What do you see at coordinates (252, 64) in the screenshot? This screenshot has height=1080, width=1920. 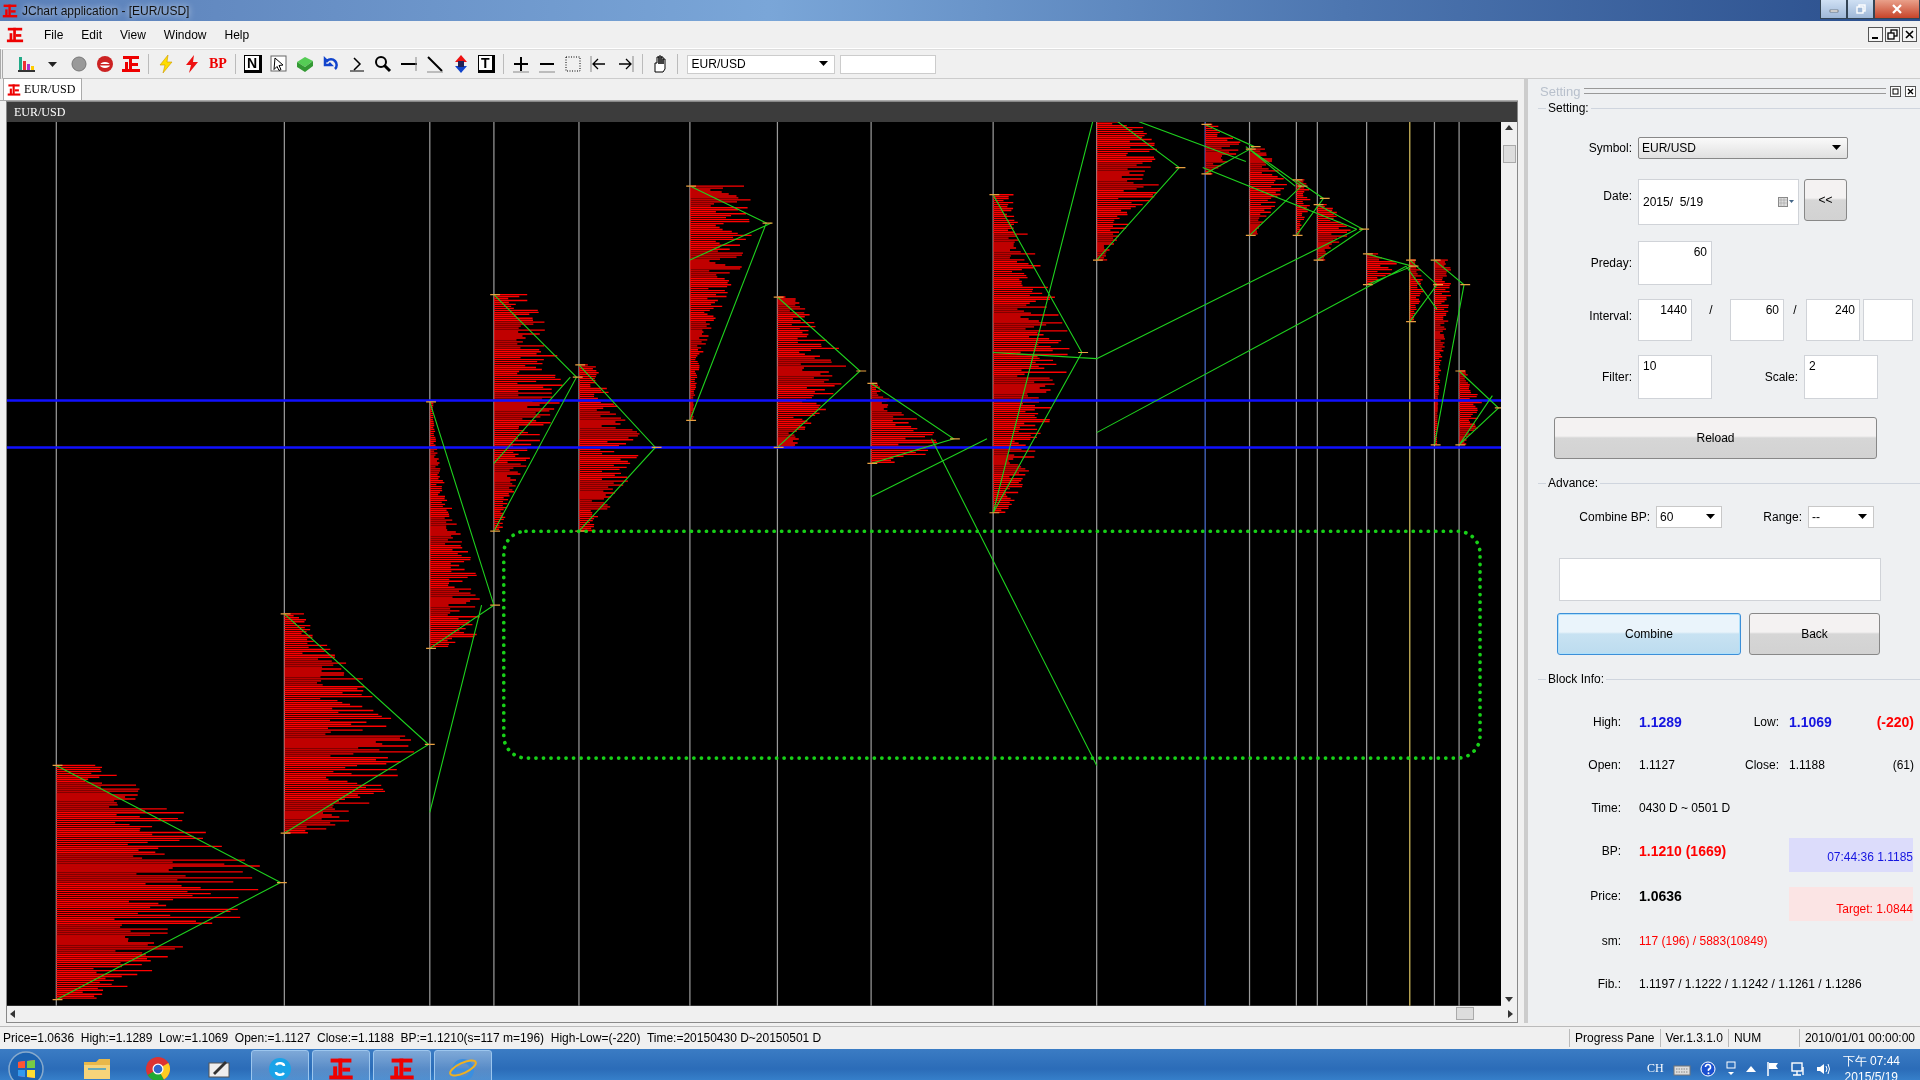 I see `toolbar-button: N` at bounding box center [252, 64].